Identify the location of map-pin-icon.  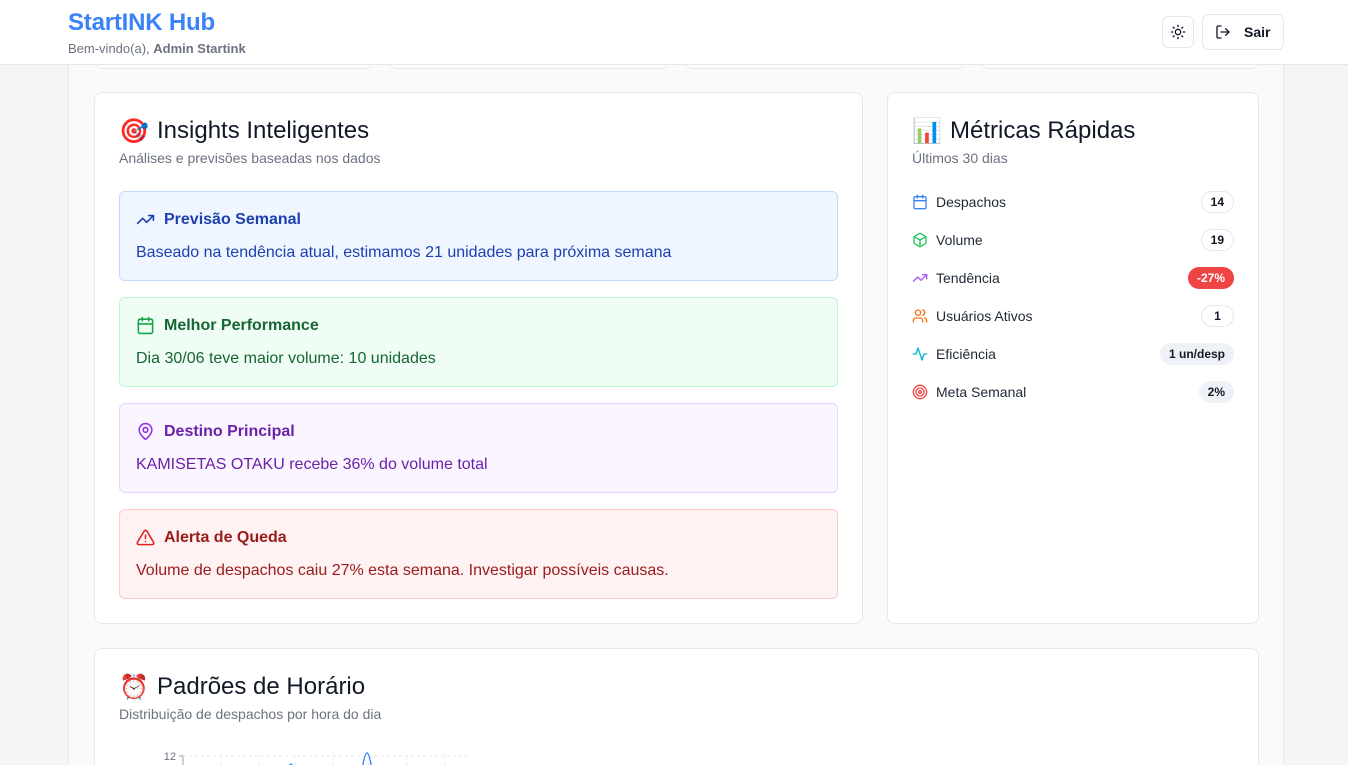
(145, 431).